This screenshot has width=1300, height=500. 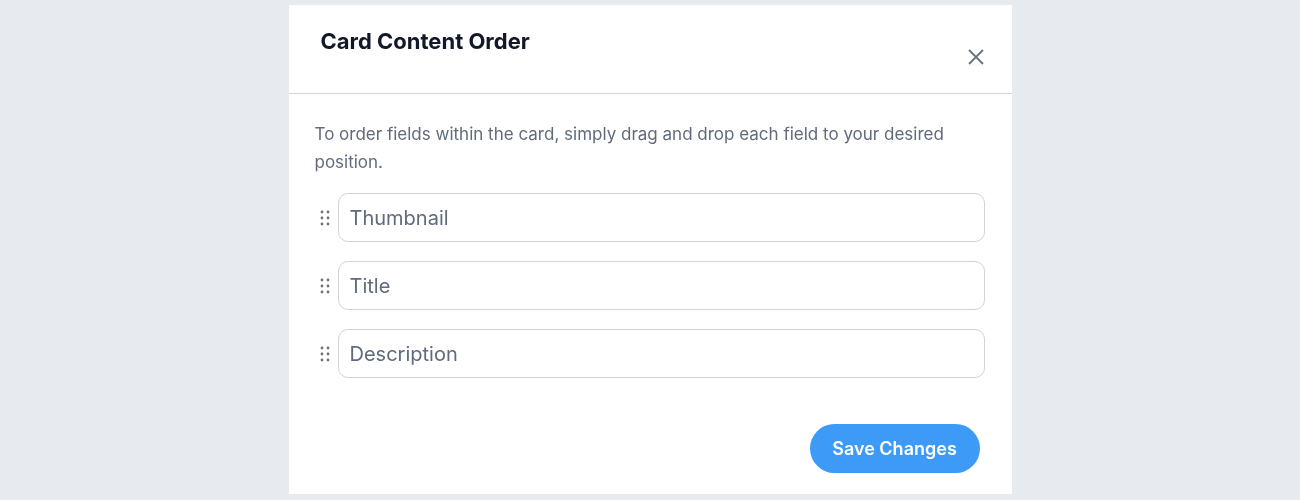 What do you see at coordinates (425, 41) in the screenshot?
I see `dialog-title: Card Content Order` at bounding box center [425, 41].